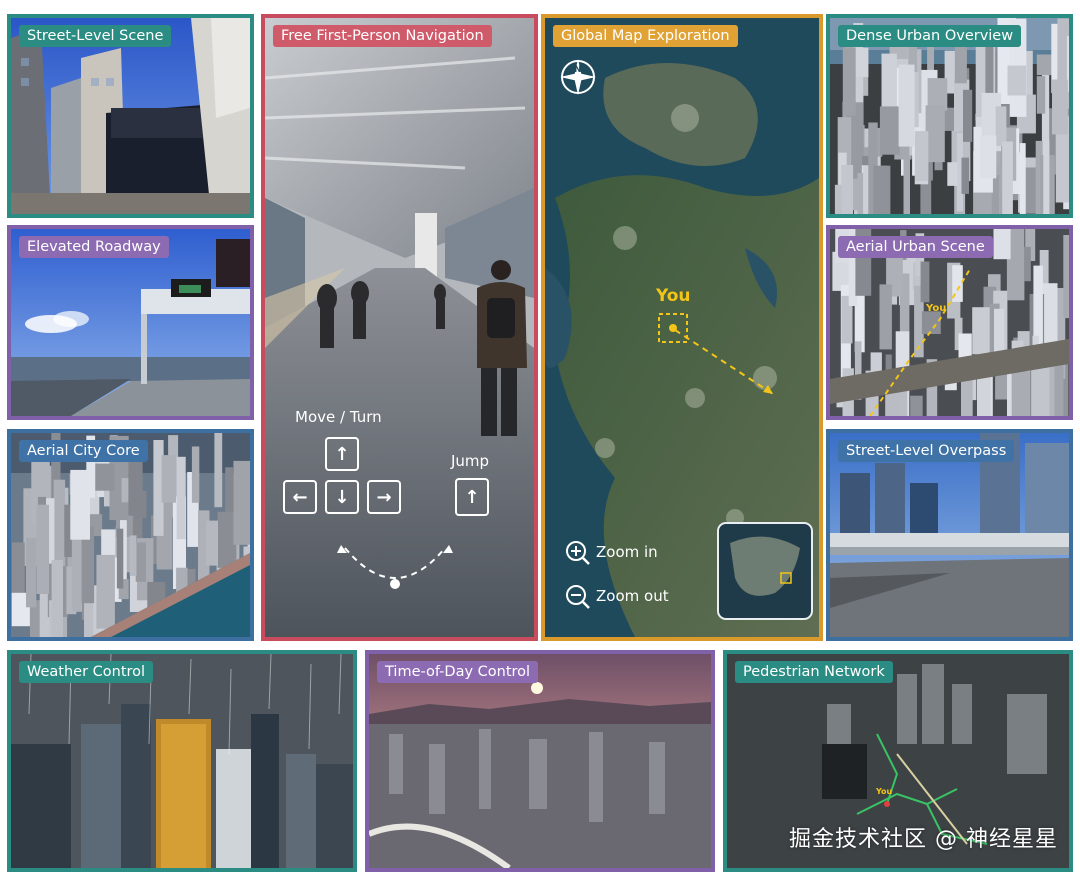  I want to click on zoom-out-label: Zoom out, so click(632, 596).